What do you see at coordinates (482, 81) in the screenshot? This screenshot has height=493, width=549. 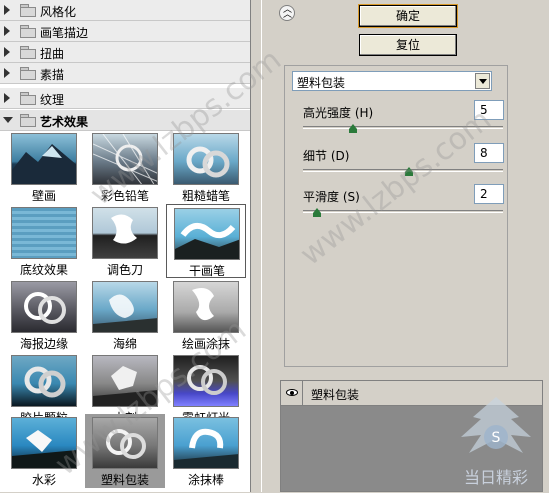 I see `chevron-down-icon` at bounding box center [482, 81].